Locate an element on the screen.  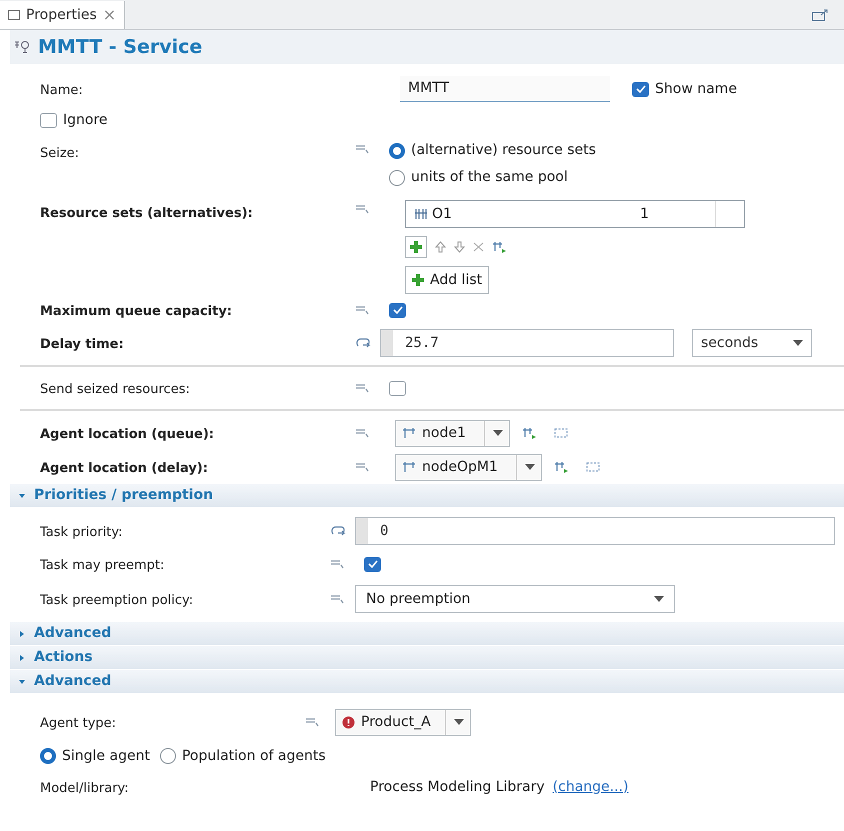
delete-icon is located at coordinates (478, 247).